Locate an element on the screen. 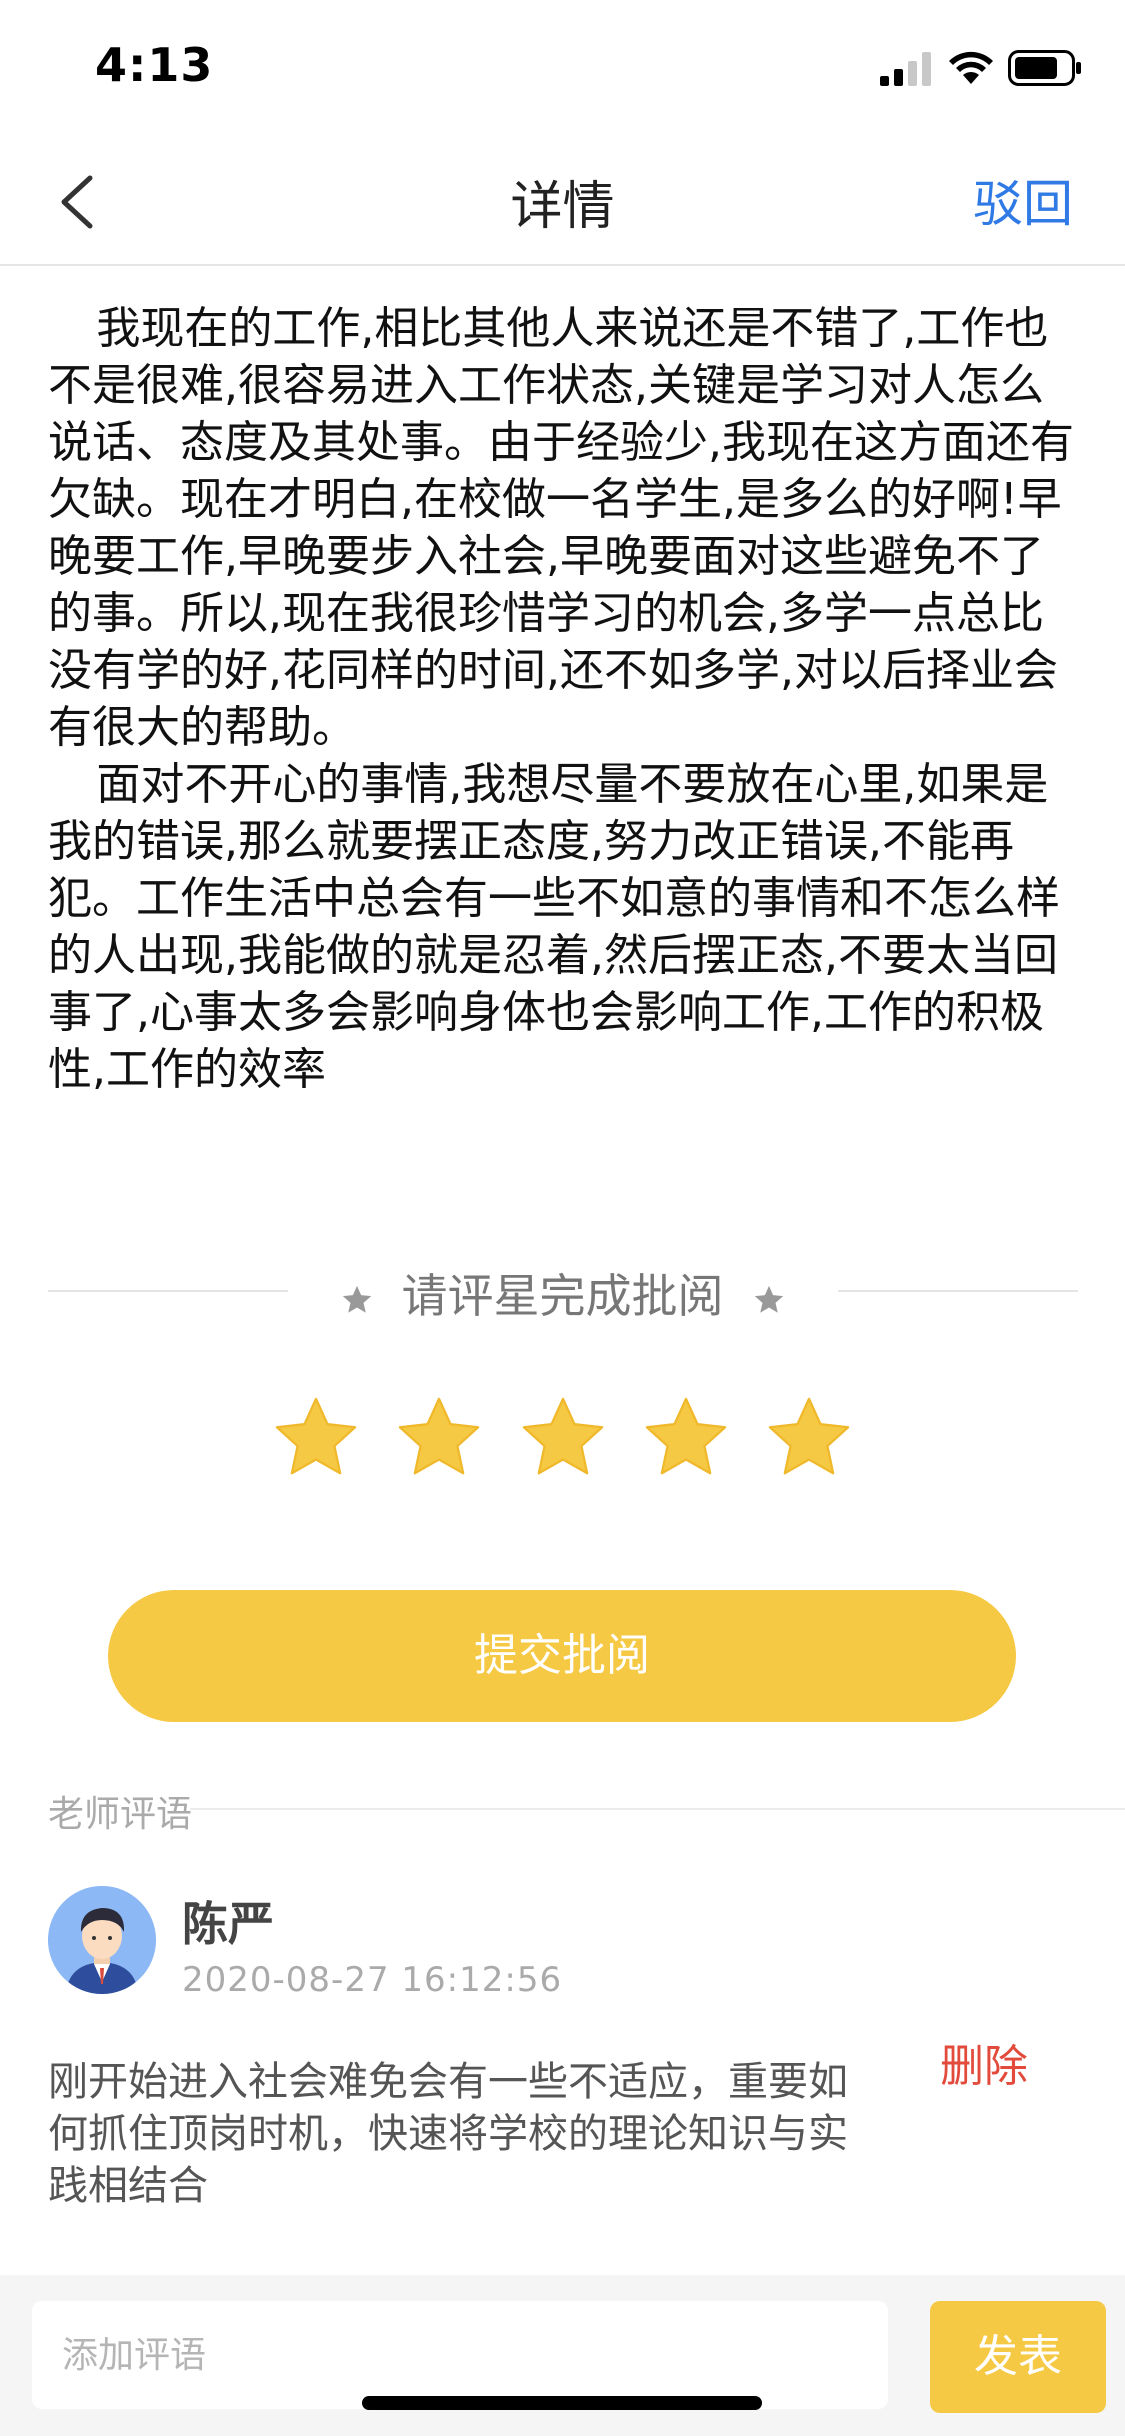  rating-prompt: 请评星完成批阅 is located at coordinates (562, 1293).